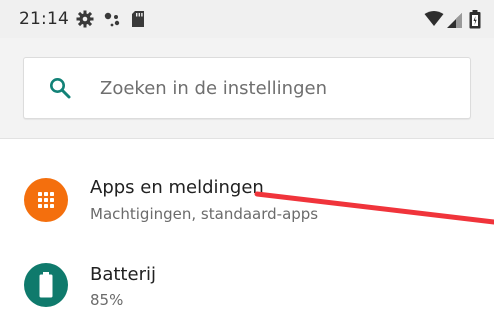 This screenshot has height=327, width=494. What do you see at coordinates (123, 274) in the screenshot?
I see `settings-item-title: Batterij` at bounding box center [123, 274].